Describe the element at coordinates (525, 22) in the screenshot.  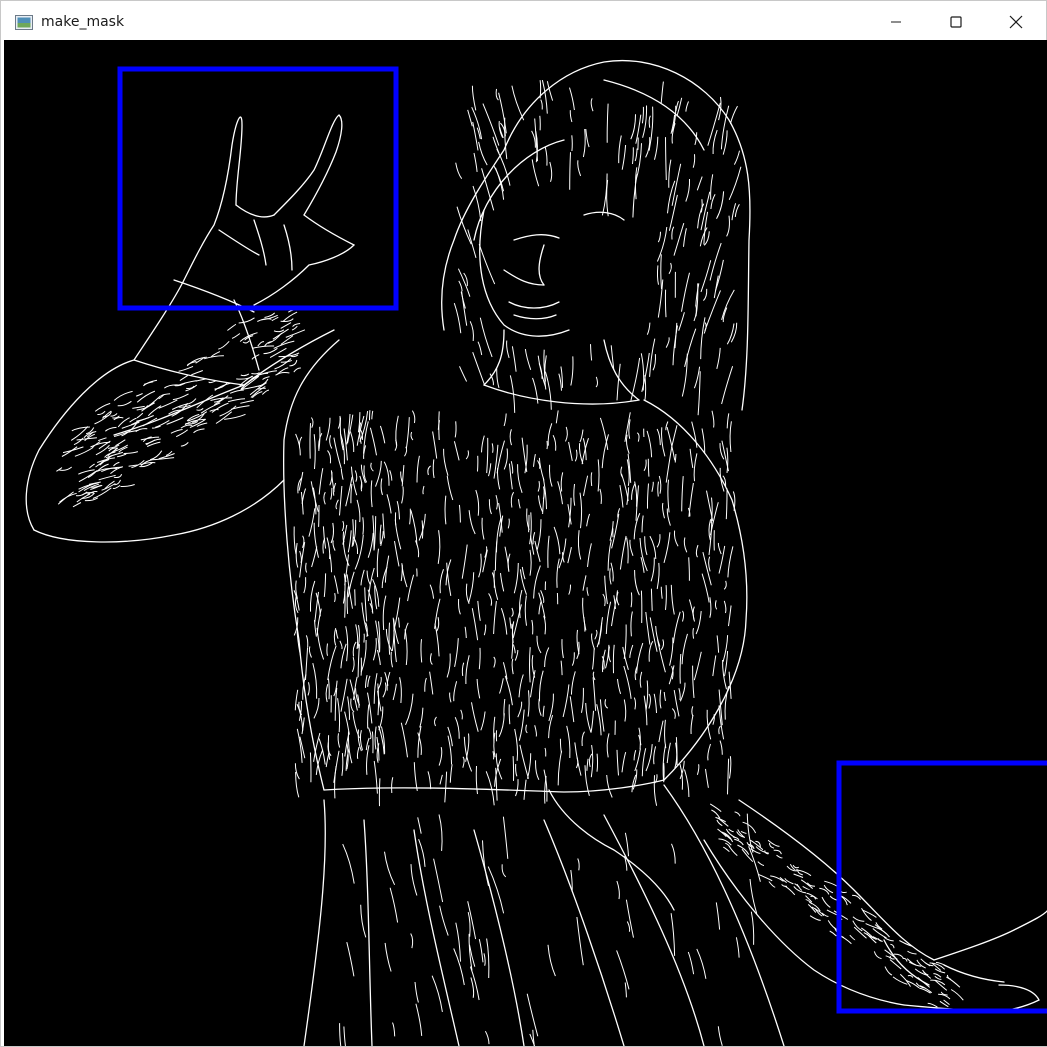
I see `title-bar: make_mask` at that location.